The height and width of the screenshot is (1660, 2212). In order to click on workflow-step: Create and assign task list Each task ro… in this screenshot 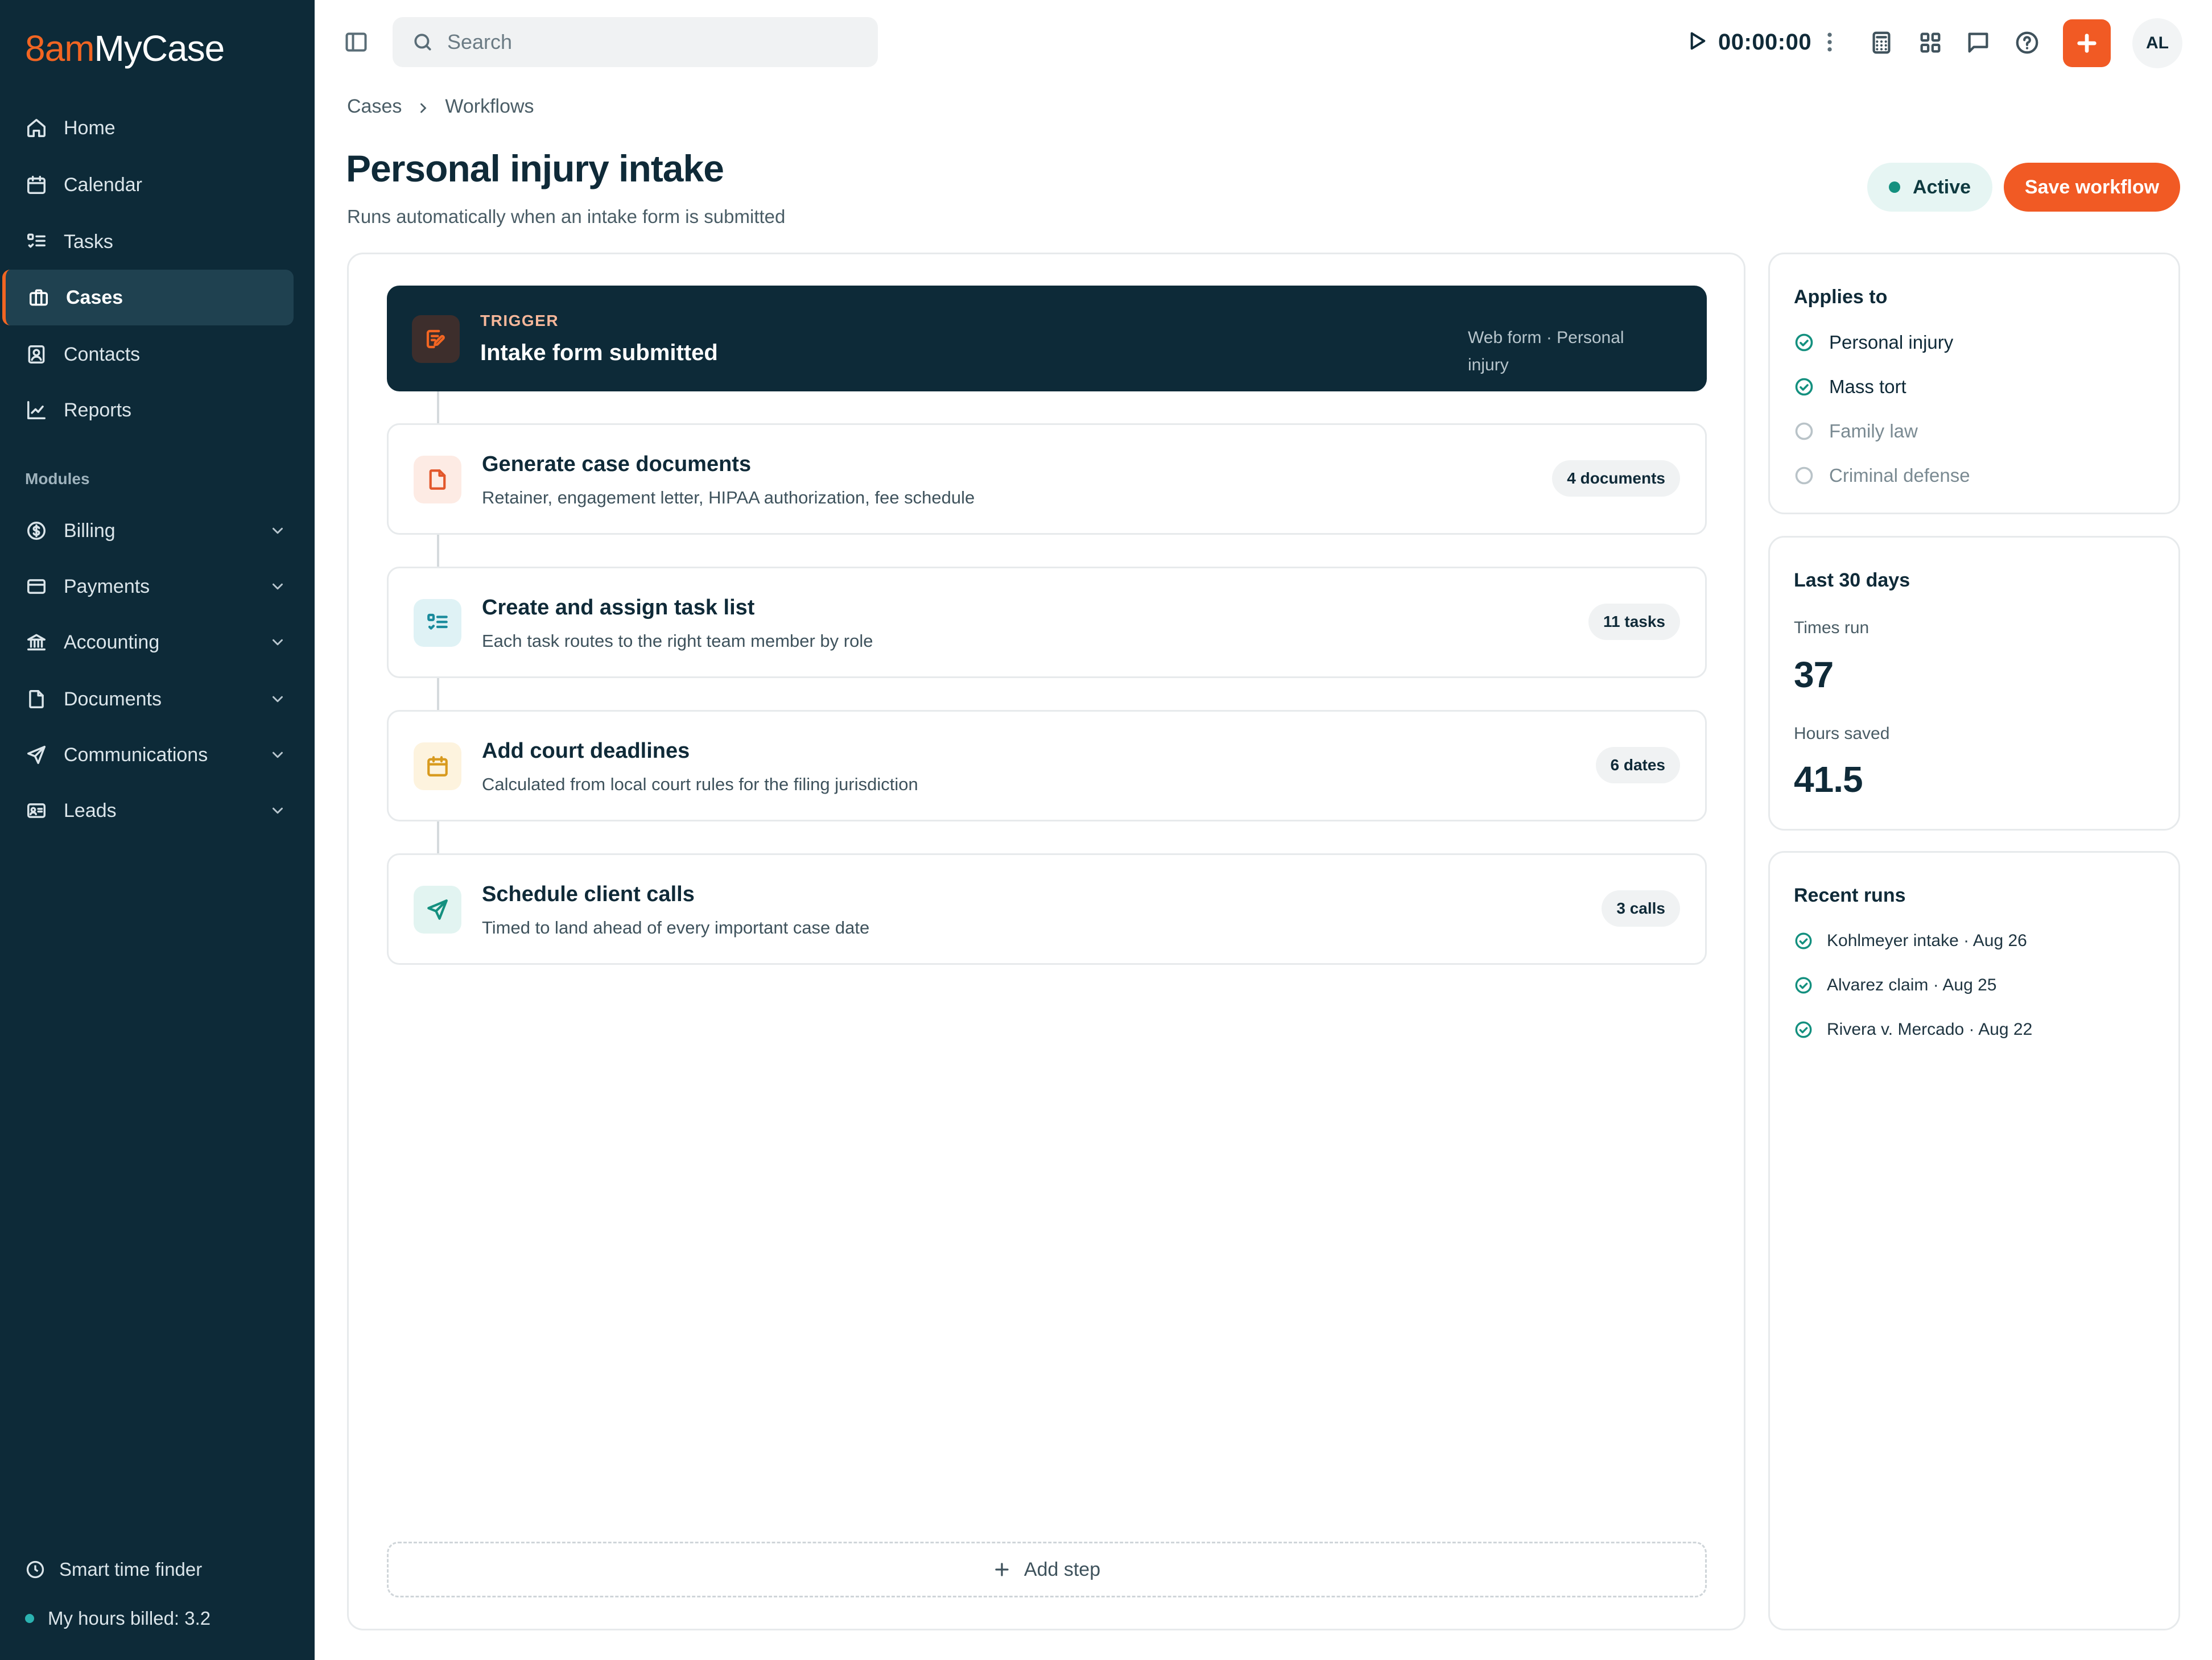, I will do `click(1047, 622)`.